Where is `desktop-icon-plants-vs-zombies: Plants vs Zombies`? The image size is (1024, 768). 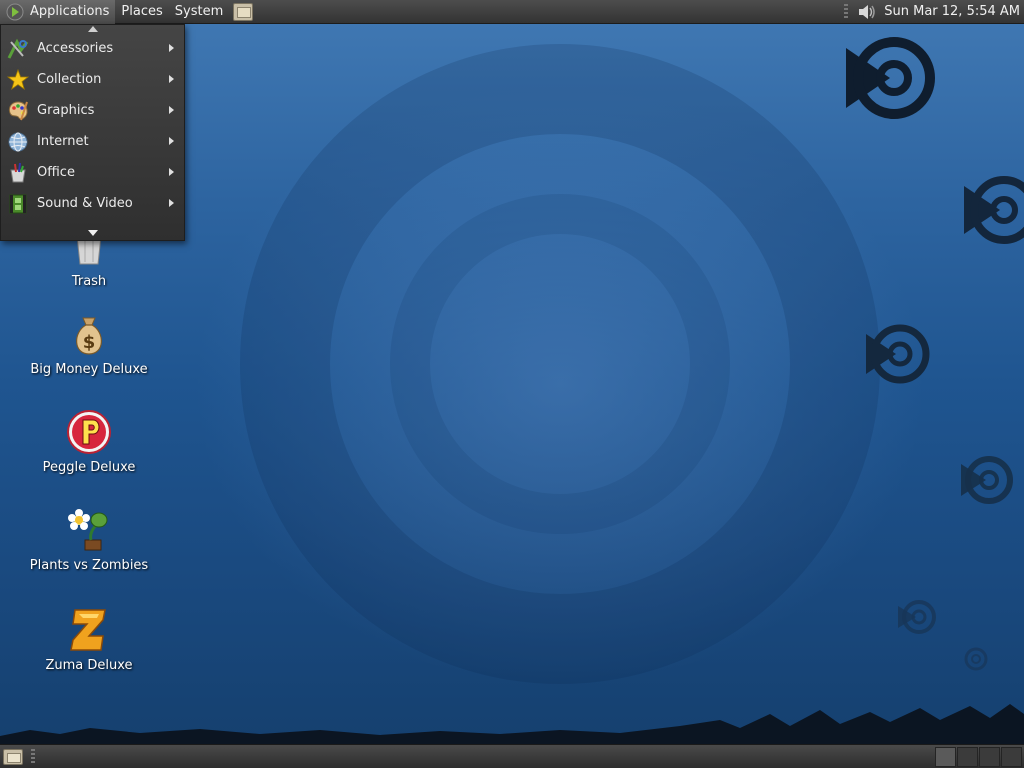
desktop-icon-plants-vs-zombies: Plants vs Zombies is located at coordinates (89, 539).